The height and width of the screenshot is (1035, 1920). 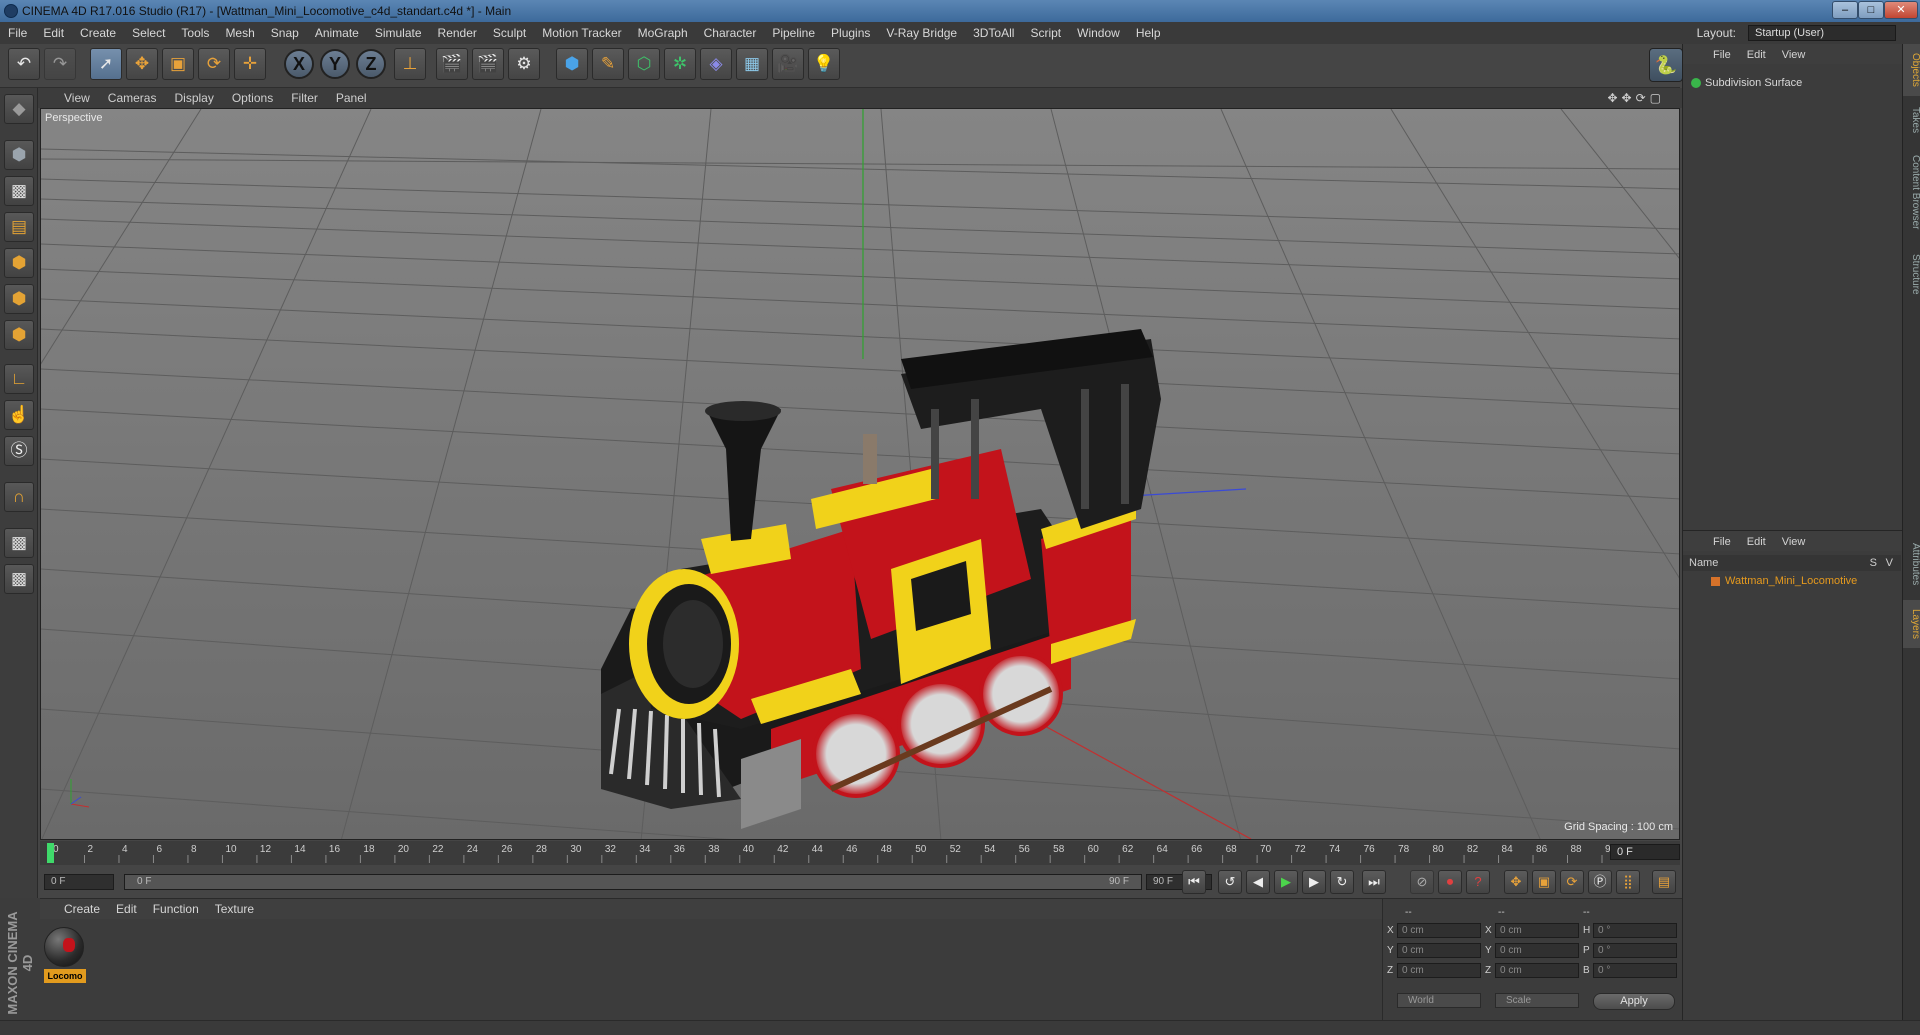 What do you see at coordinates (680, 64) in the screenshot?
I see `cloner-icon: ✲` at bounding box center [680, 64].